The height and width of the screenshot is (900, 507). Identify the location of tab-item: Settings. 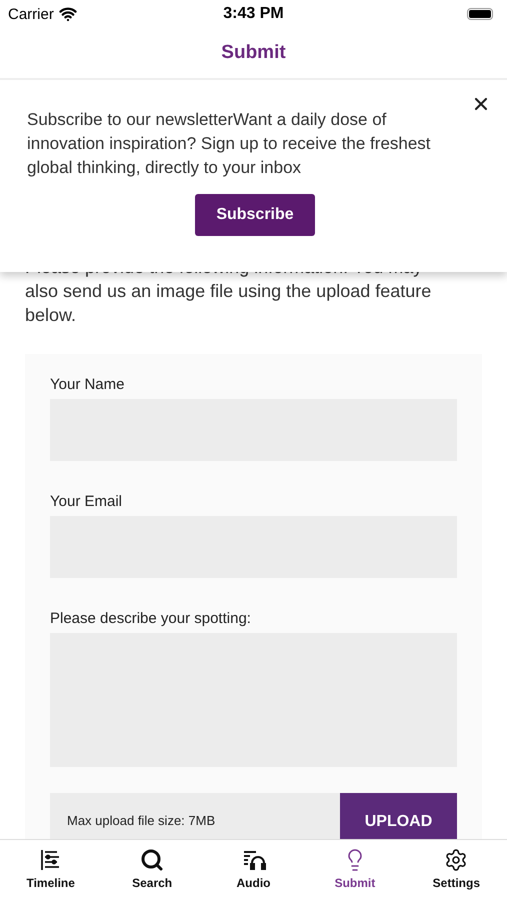
(456, 870).